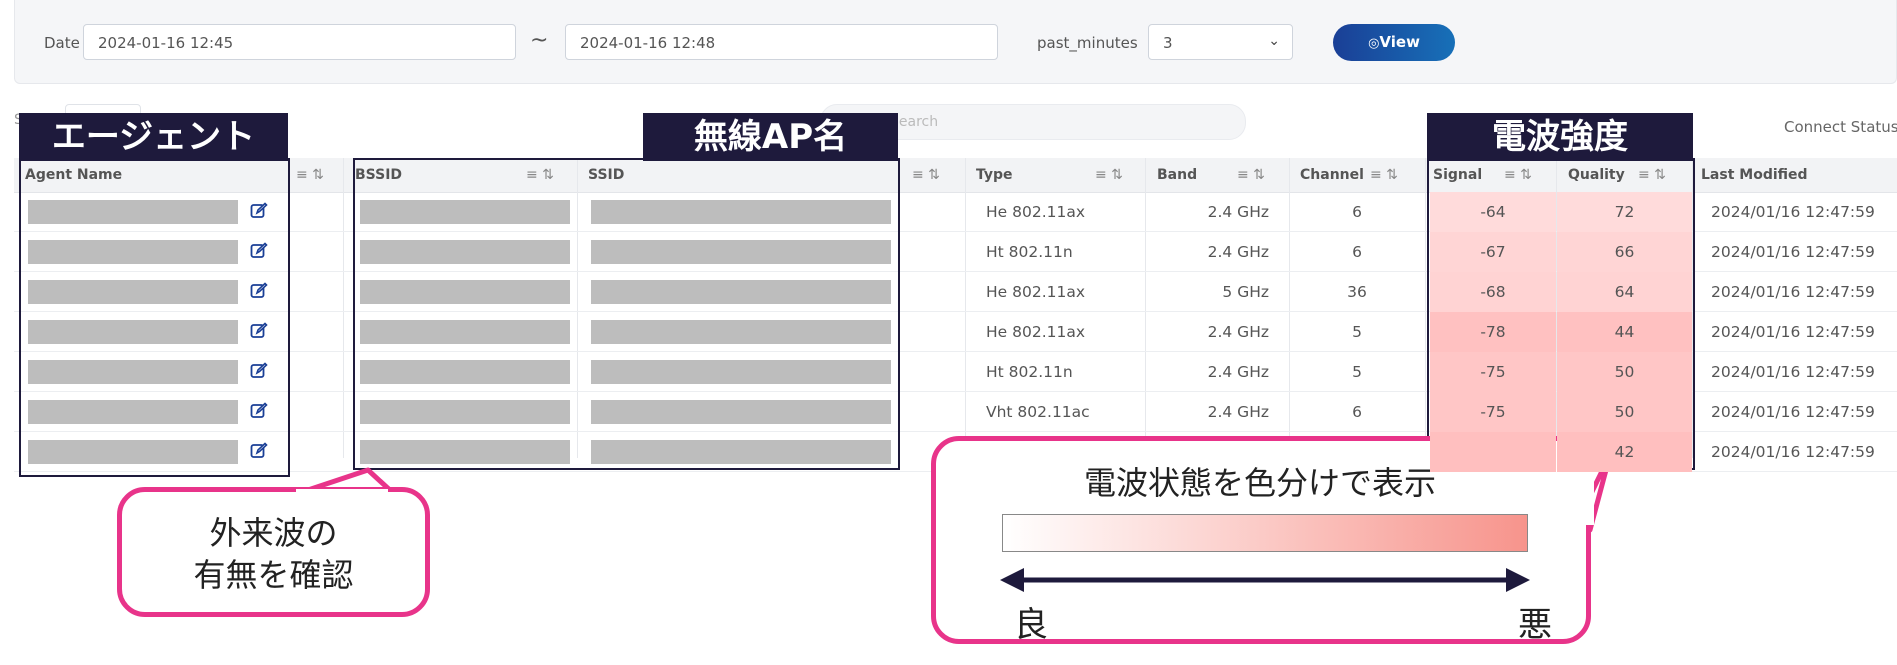  I want to click on quality-cell: 66, so click(1624, 252).